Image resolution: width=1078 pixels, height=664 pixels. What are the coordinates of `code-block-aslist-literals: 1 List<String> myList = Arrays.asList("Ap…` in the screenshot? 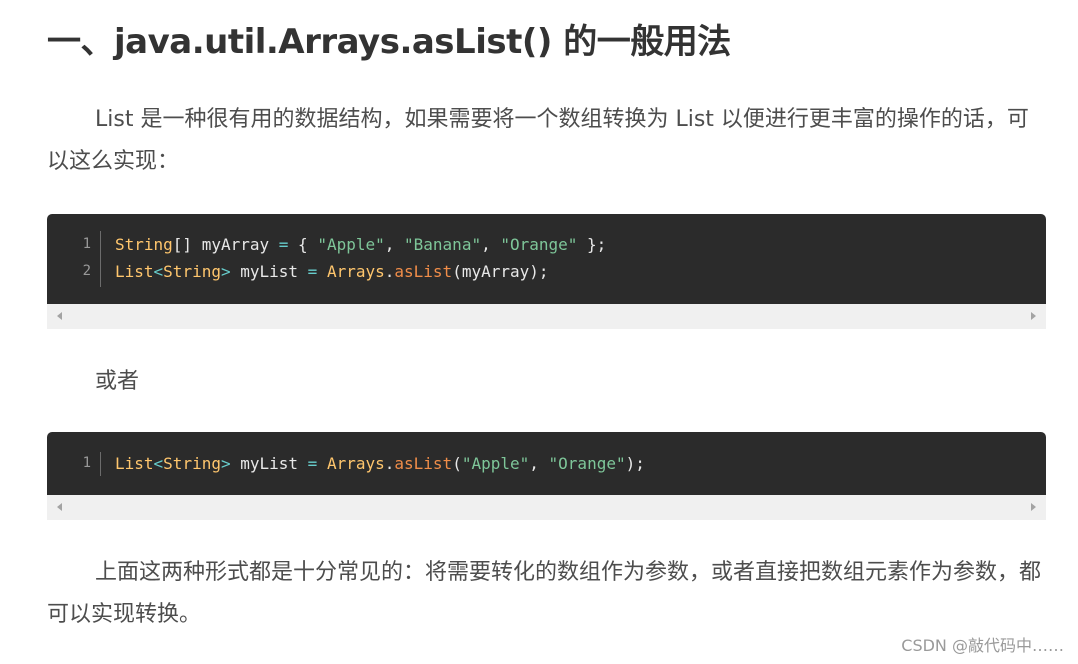 It's located at (546, 463).